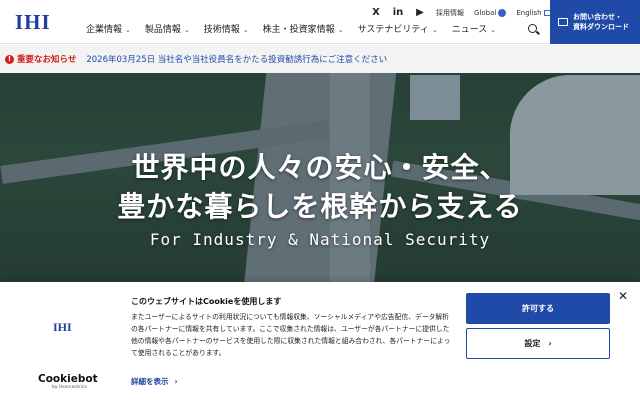  I want to click on contact-line1: お問い合わせ・, so click(597, 17).